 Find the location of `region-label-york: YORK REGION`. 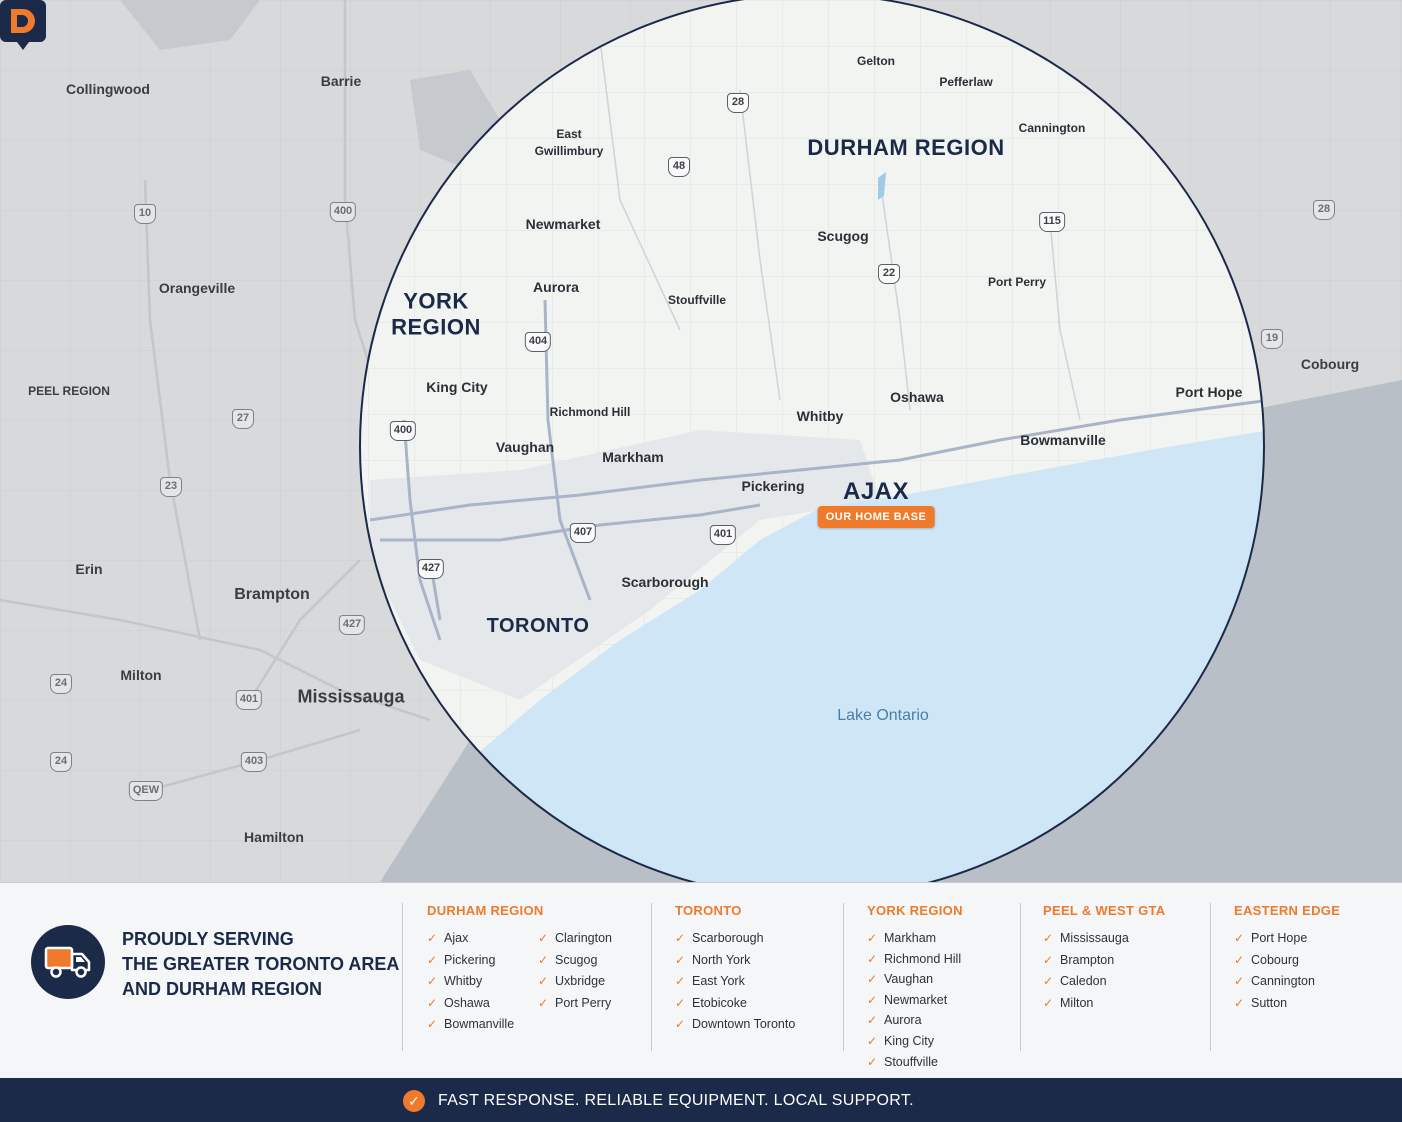

region-label-york: YORK REGION is located at coordinates (436, 315).